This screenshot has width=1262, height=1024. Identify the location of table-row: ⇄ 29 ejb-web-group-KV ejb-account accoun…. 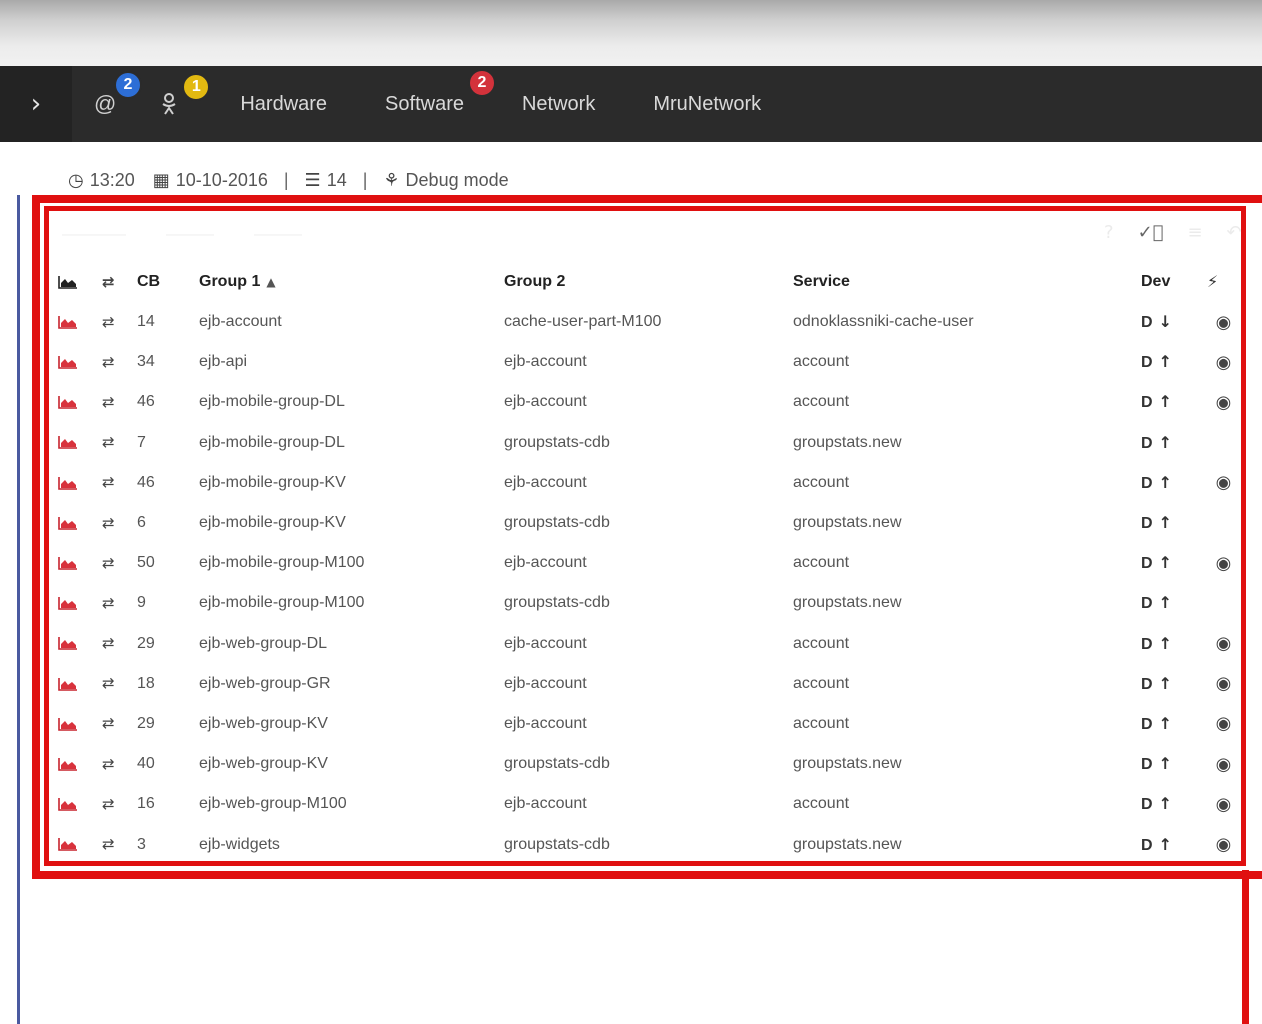
(646, 724).